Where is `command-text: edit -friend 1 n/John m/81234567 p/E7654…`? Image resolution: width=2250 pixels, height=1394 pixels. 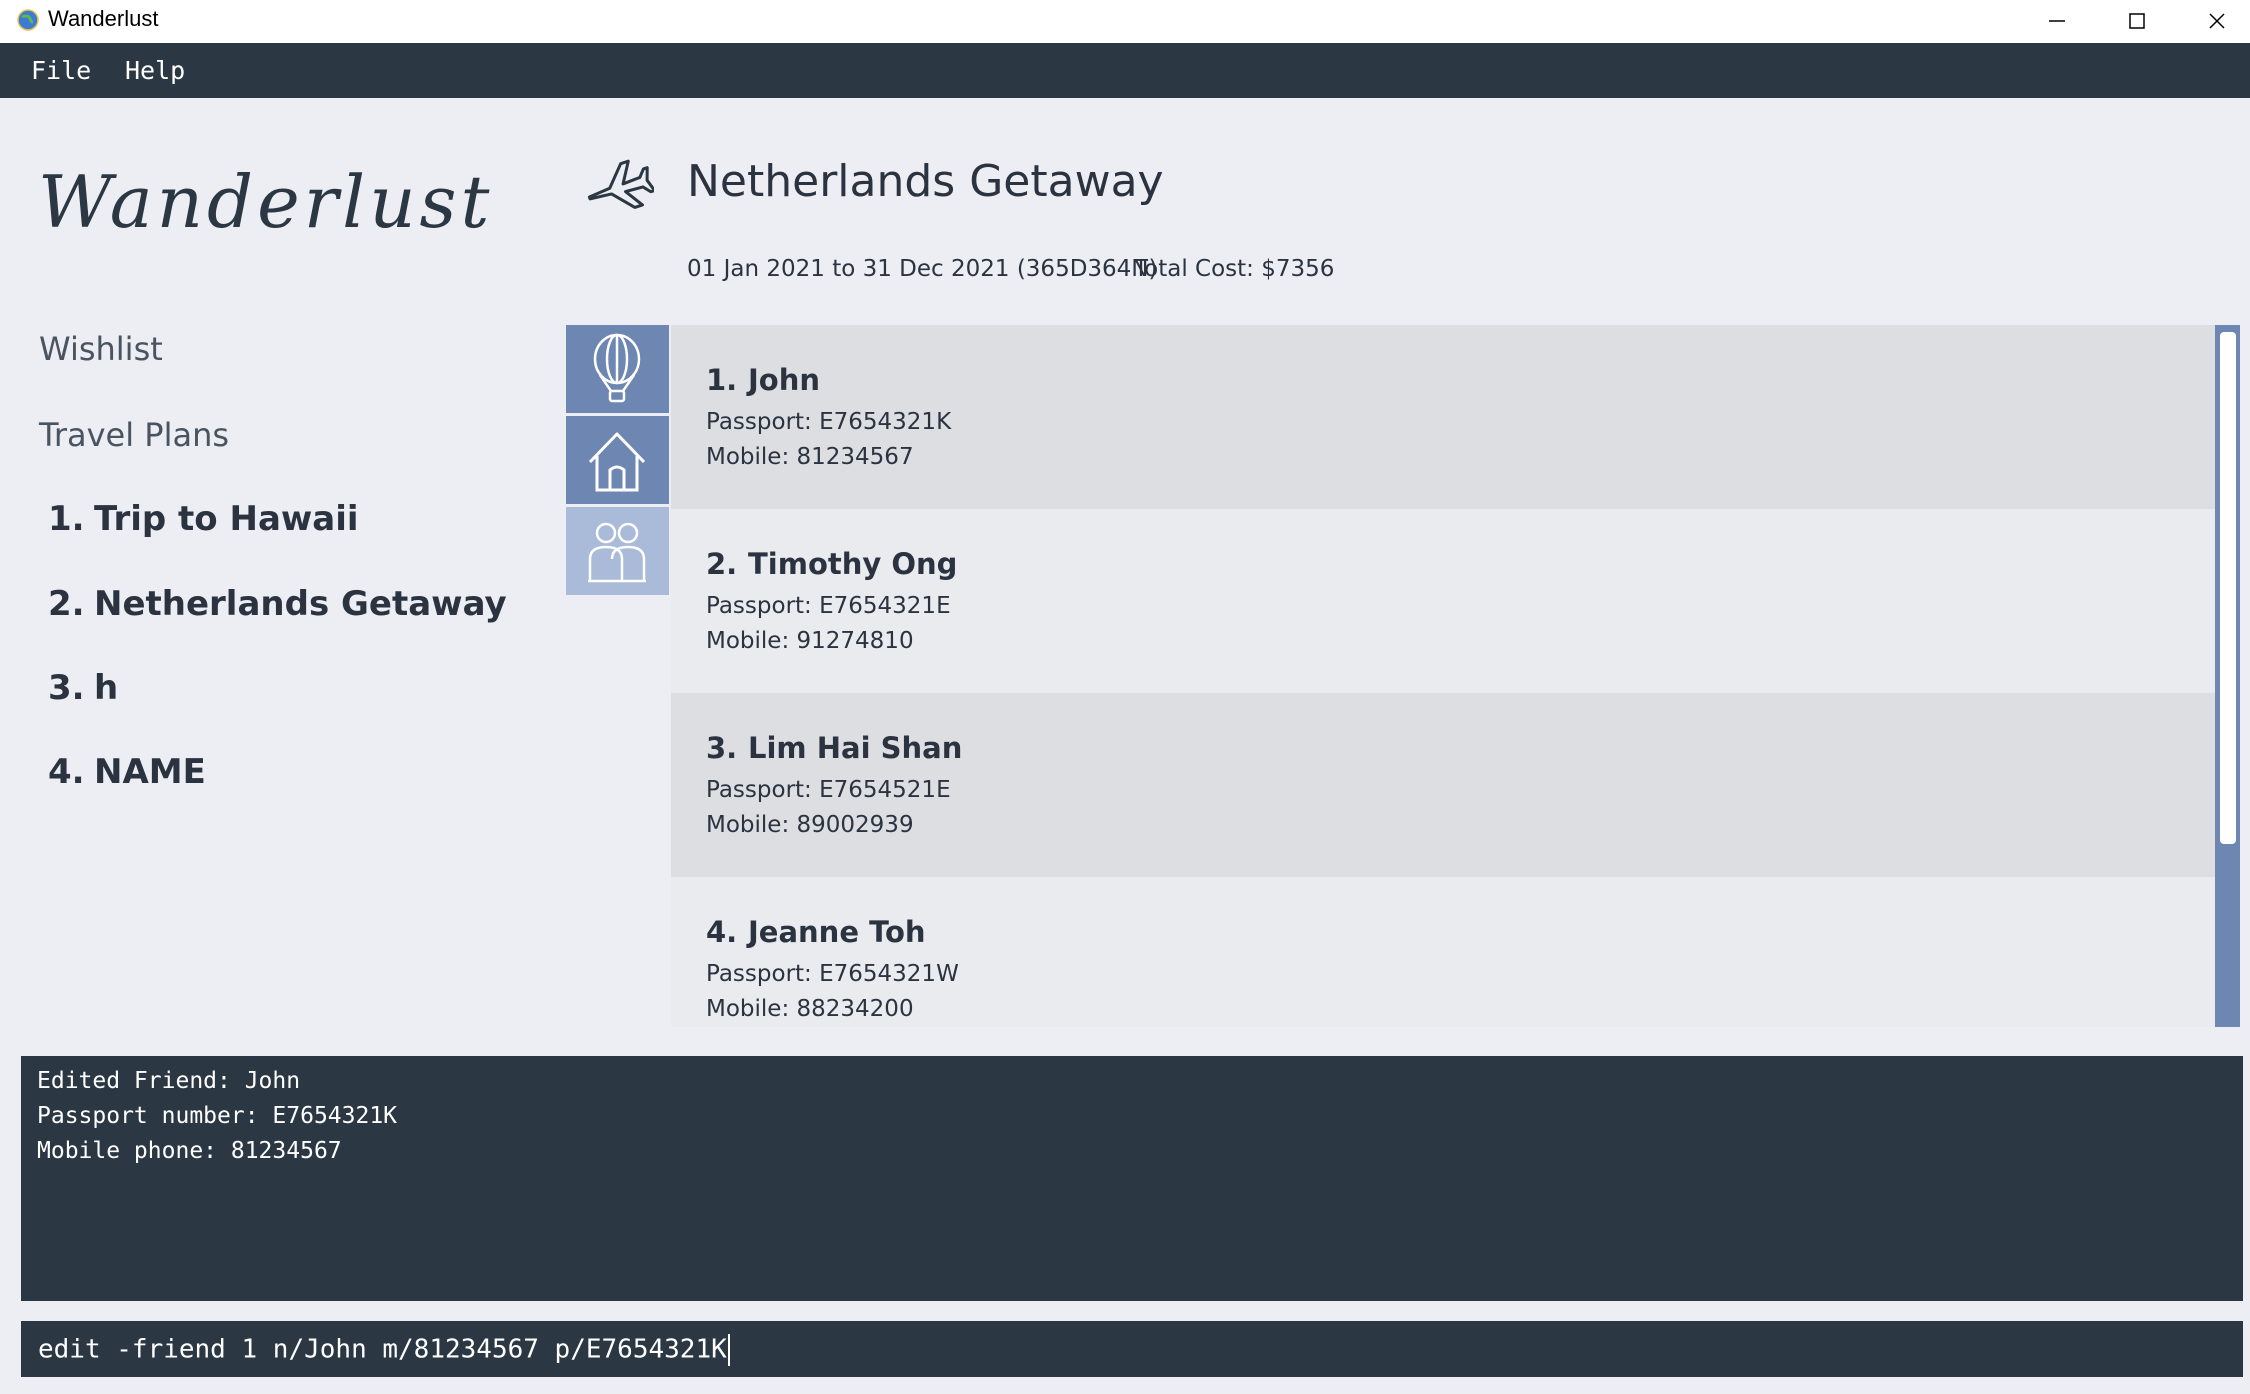 command-text: edit -friend 1 n/John m/81234567 p/E7654… is located at coordinates (384, 1350).